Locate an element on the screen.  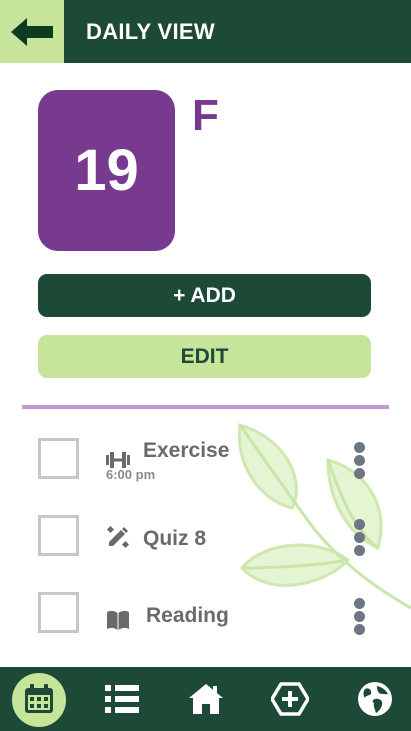
back-button is located at coordinates (32, 31).